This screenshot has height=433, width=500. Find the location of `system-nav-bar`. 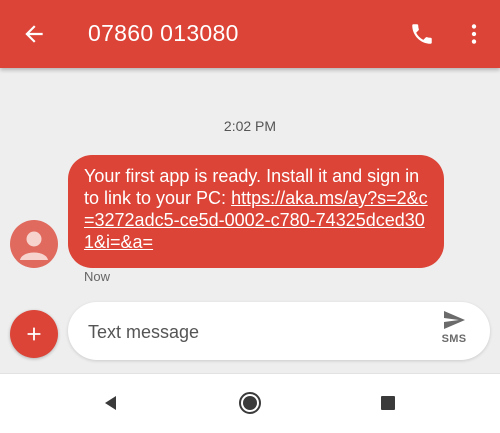

system-nav-bar is located at coordinates (250, 403).